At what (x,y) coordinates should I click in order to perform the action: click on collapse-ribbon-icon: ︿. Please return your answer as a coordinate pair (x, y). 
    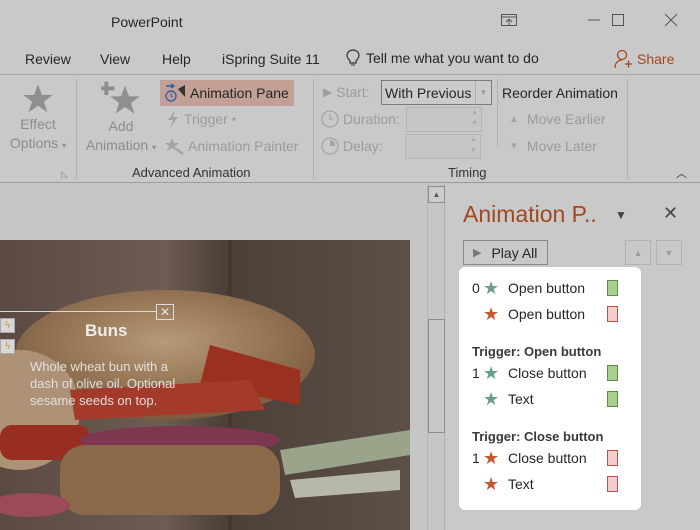
    Looking at the image, I should click on (681, 173).